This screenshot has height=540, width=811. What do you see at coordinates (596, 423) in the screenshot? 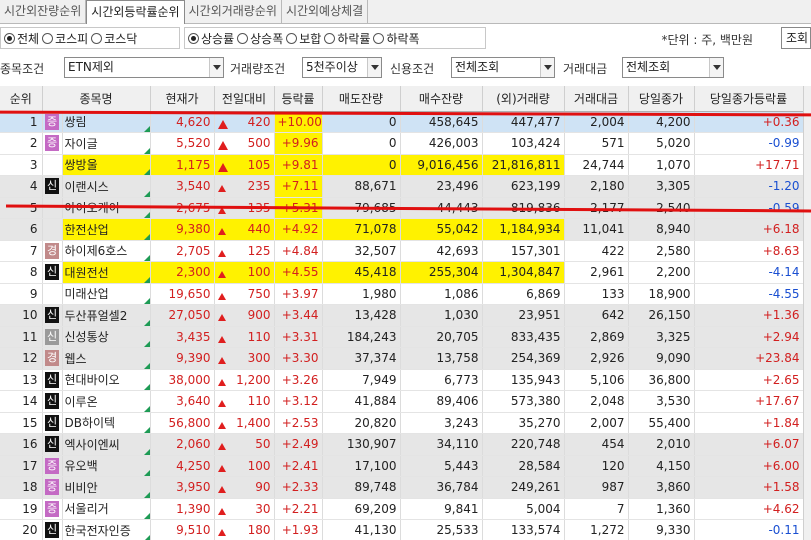
I see `cell-amt: 2,007` at bounding box center [596, 423].